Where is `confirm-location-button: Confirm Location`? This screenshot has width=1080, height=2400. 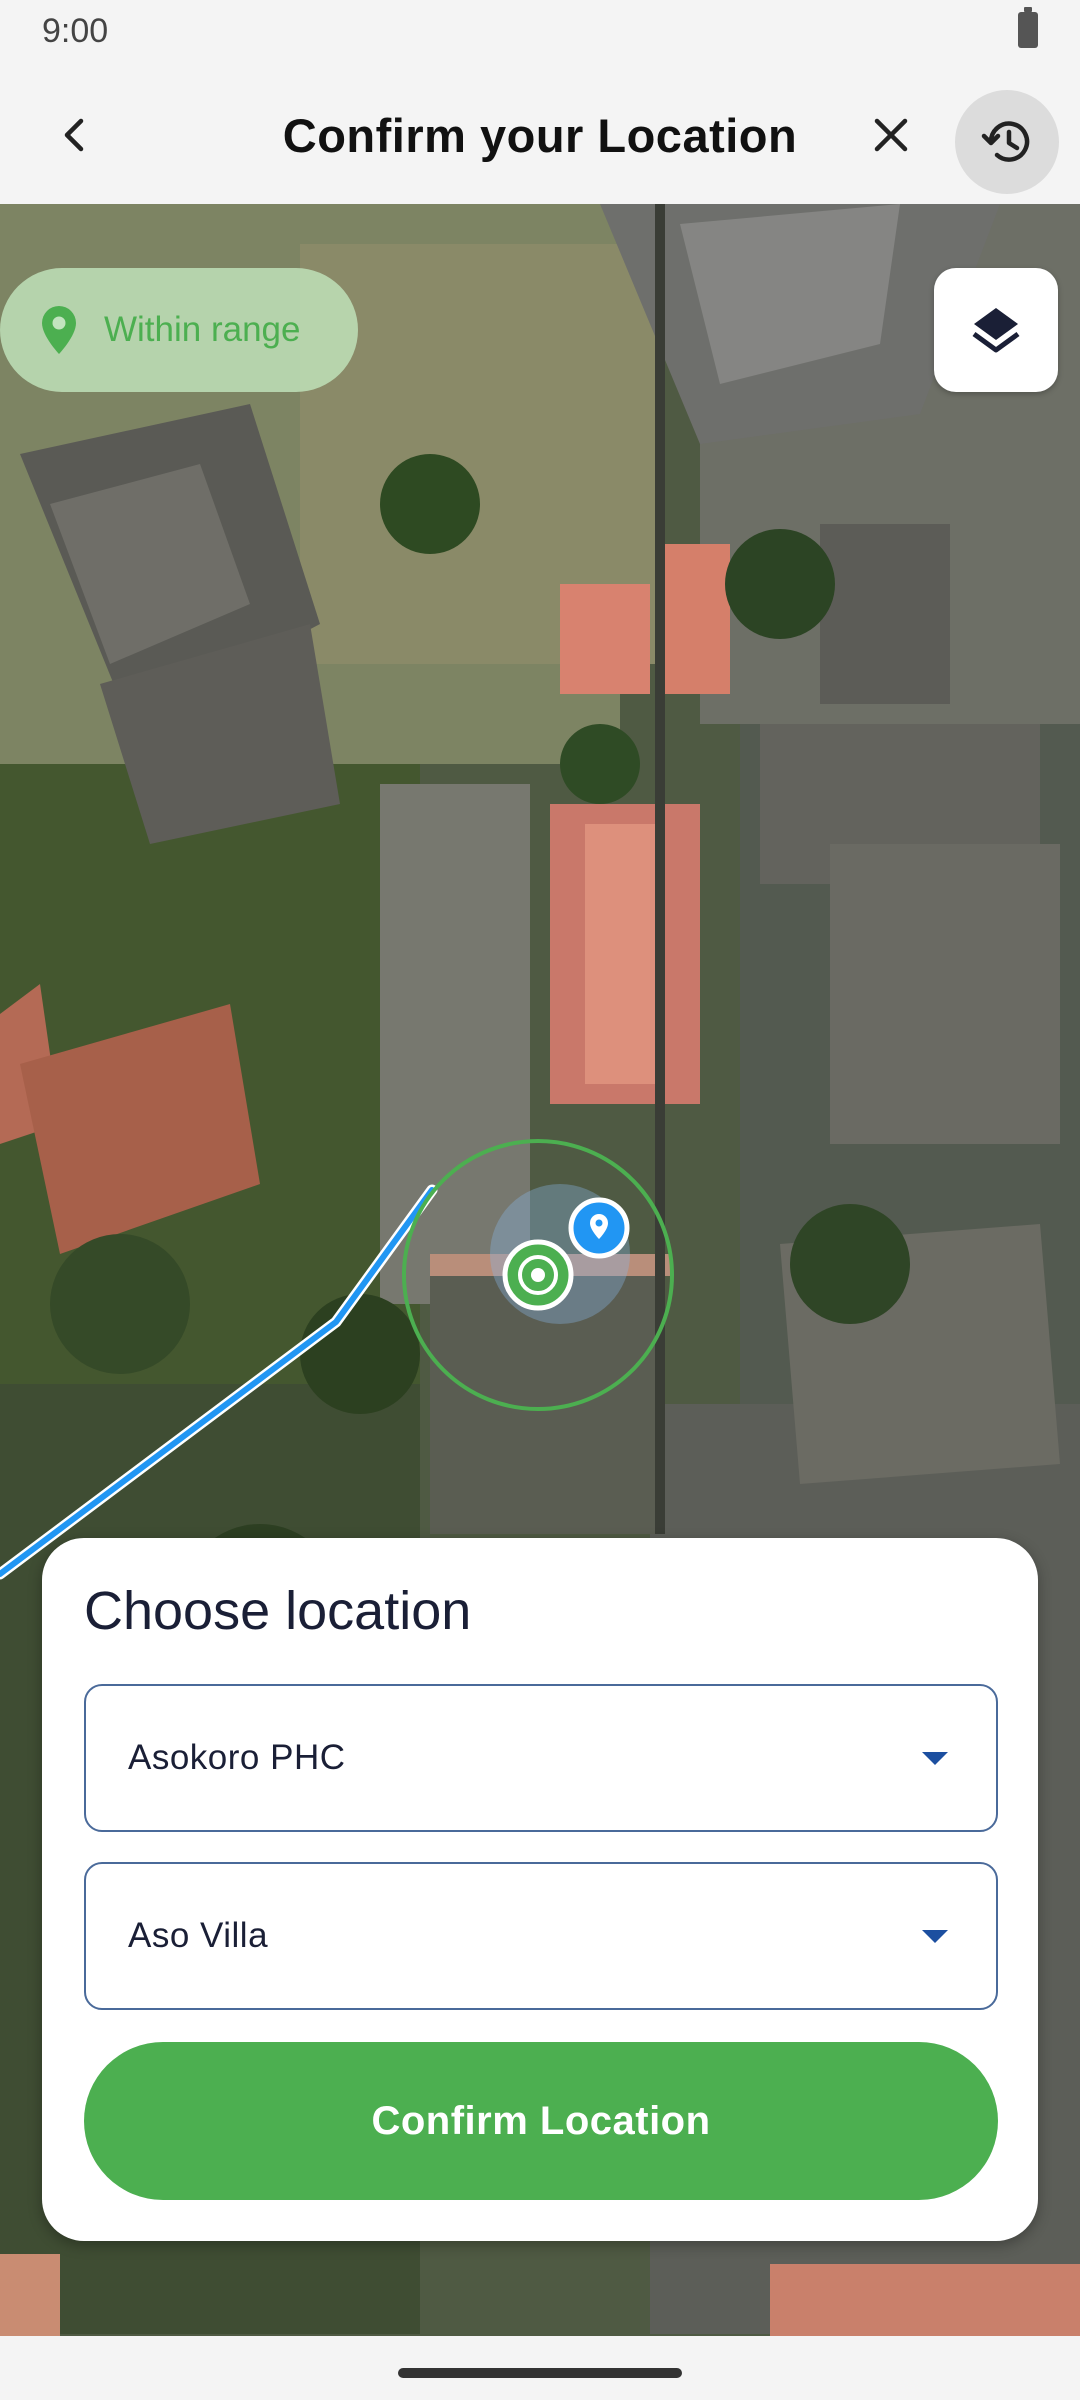 confirm-location-button: Confirm Location is located at coordinates (541, 2121).